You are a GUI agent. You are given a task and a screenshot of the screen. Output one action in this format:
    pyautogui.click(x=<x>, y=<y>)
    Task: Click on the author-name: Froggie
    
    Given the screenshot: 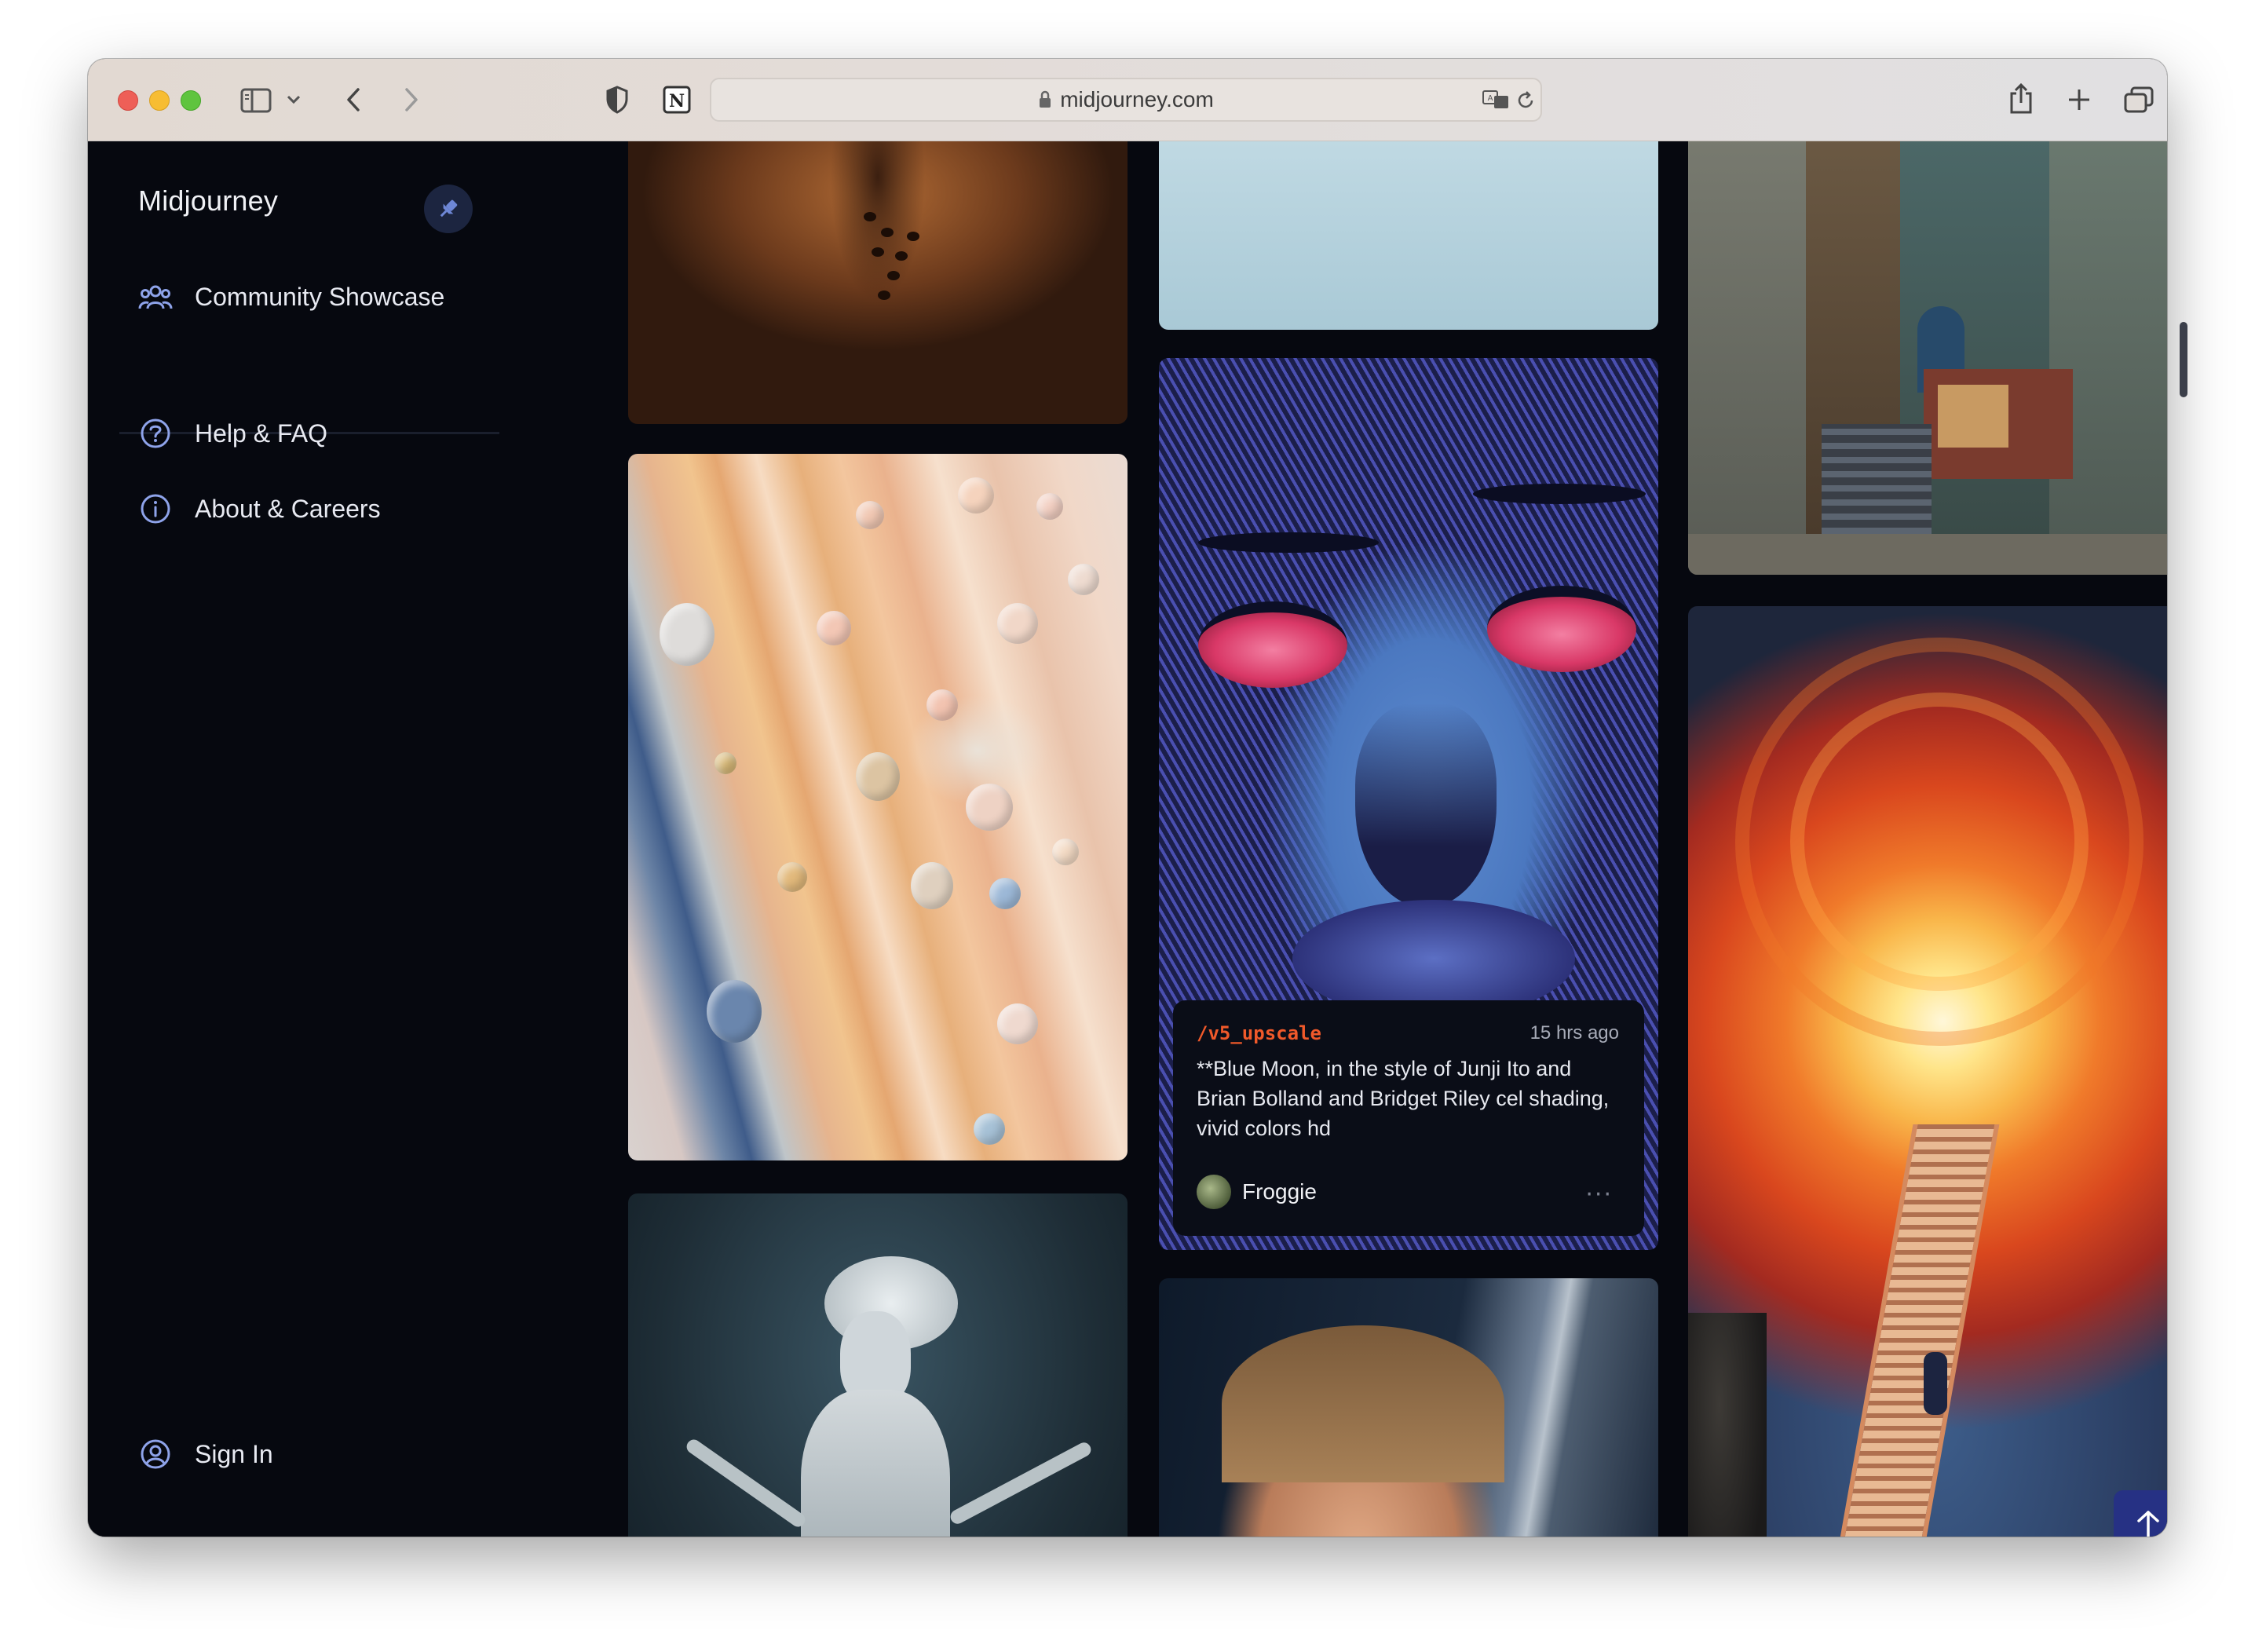 What is the action you would take?
    pyautogui.click(x=1280, y=1191)
    